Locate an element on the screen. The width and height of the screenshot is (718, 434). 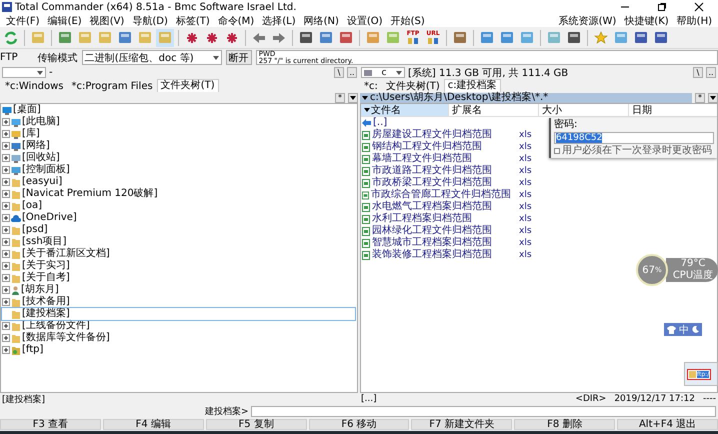
file-name: 市政道路工程文件归档范围 is located at coordinates (432, 171).